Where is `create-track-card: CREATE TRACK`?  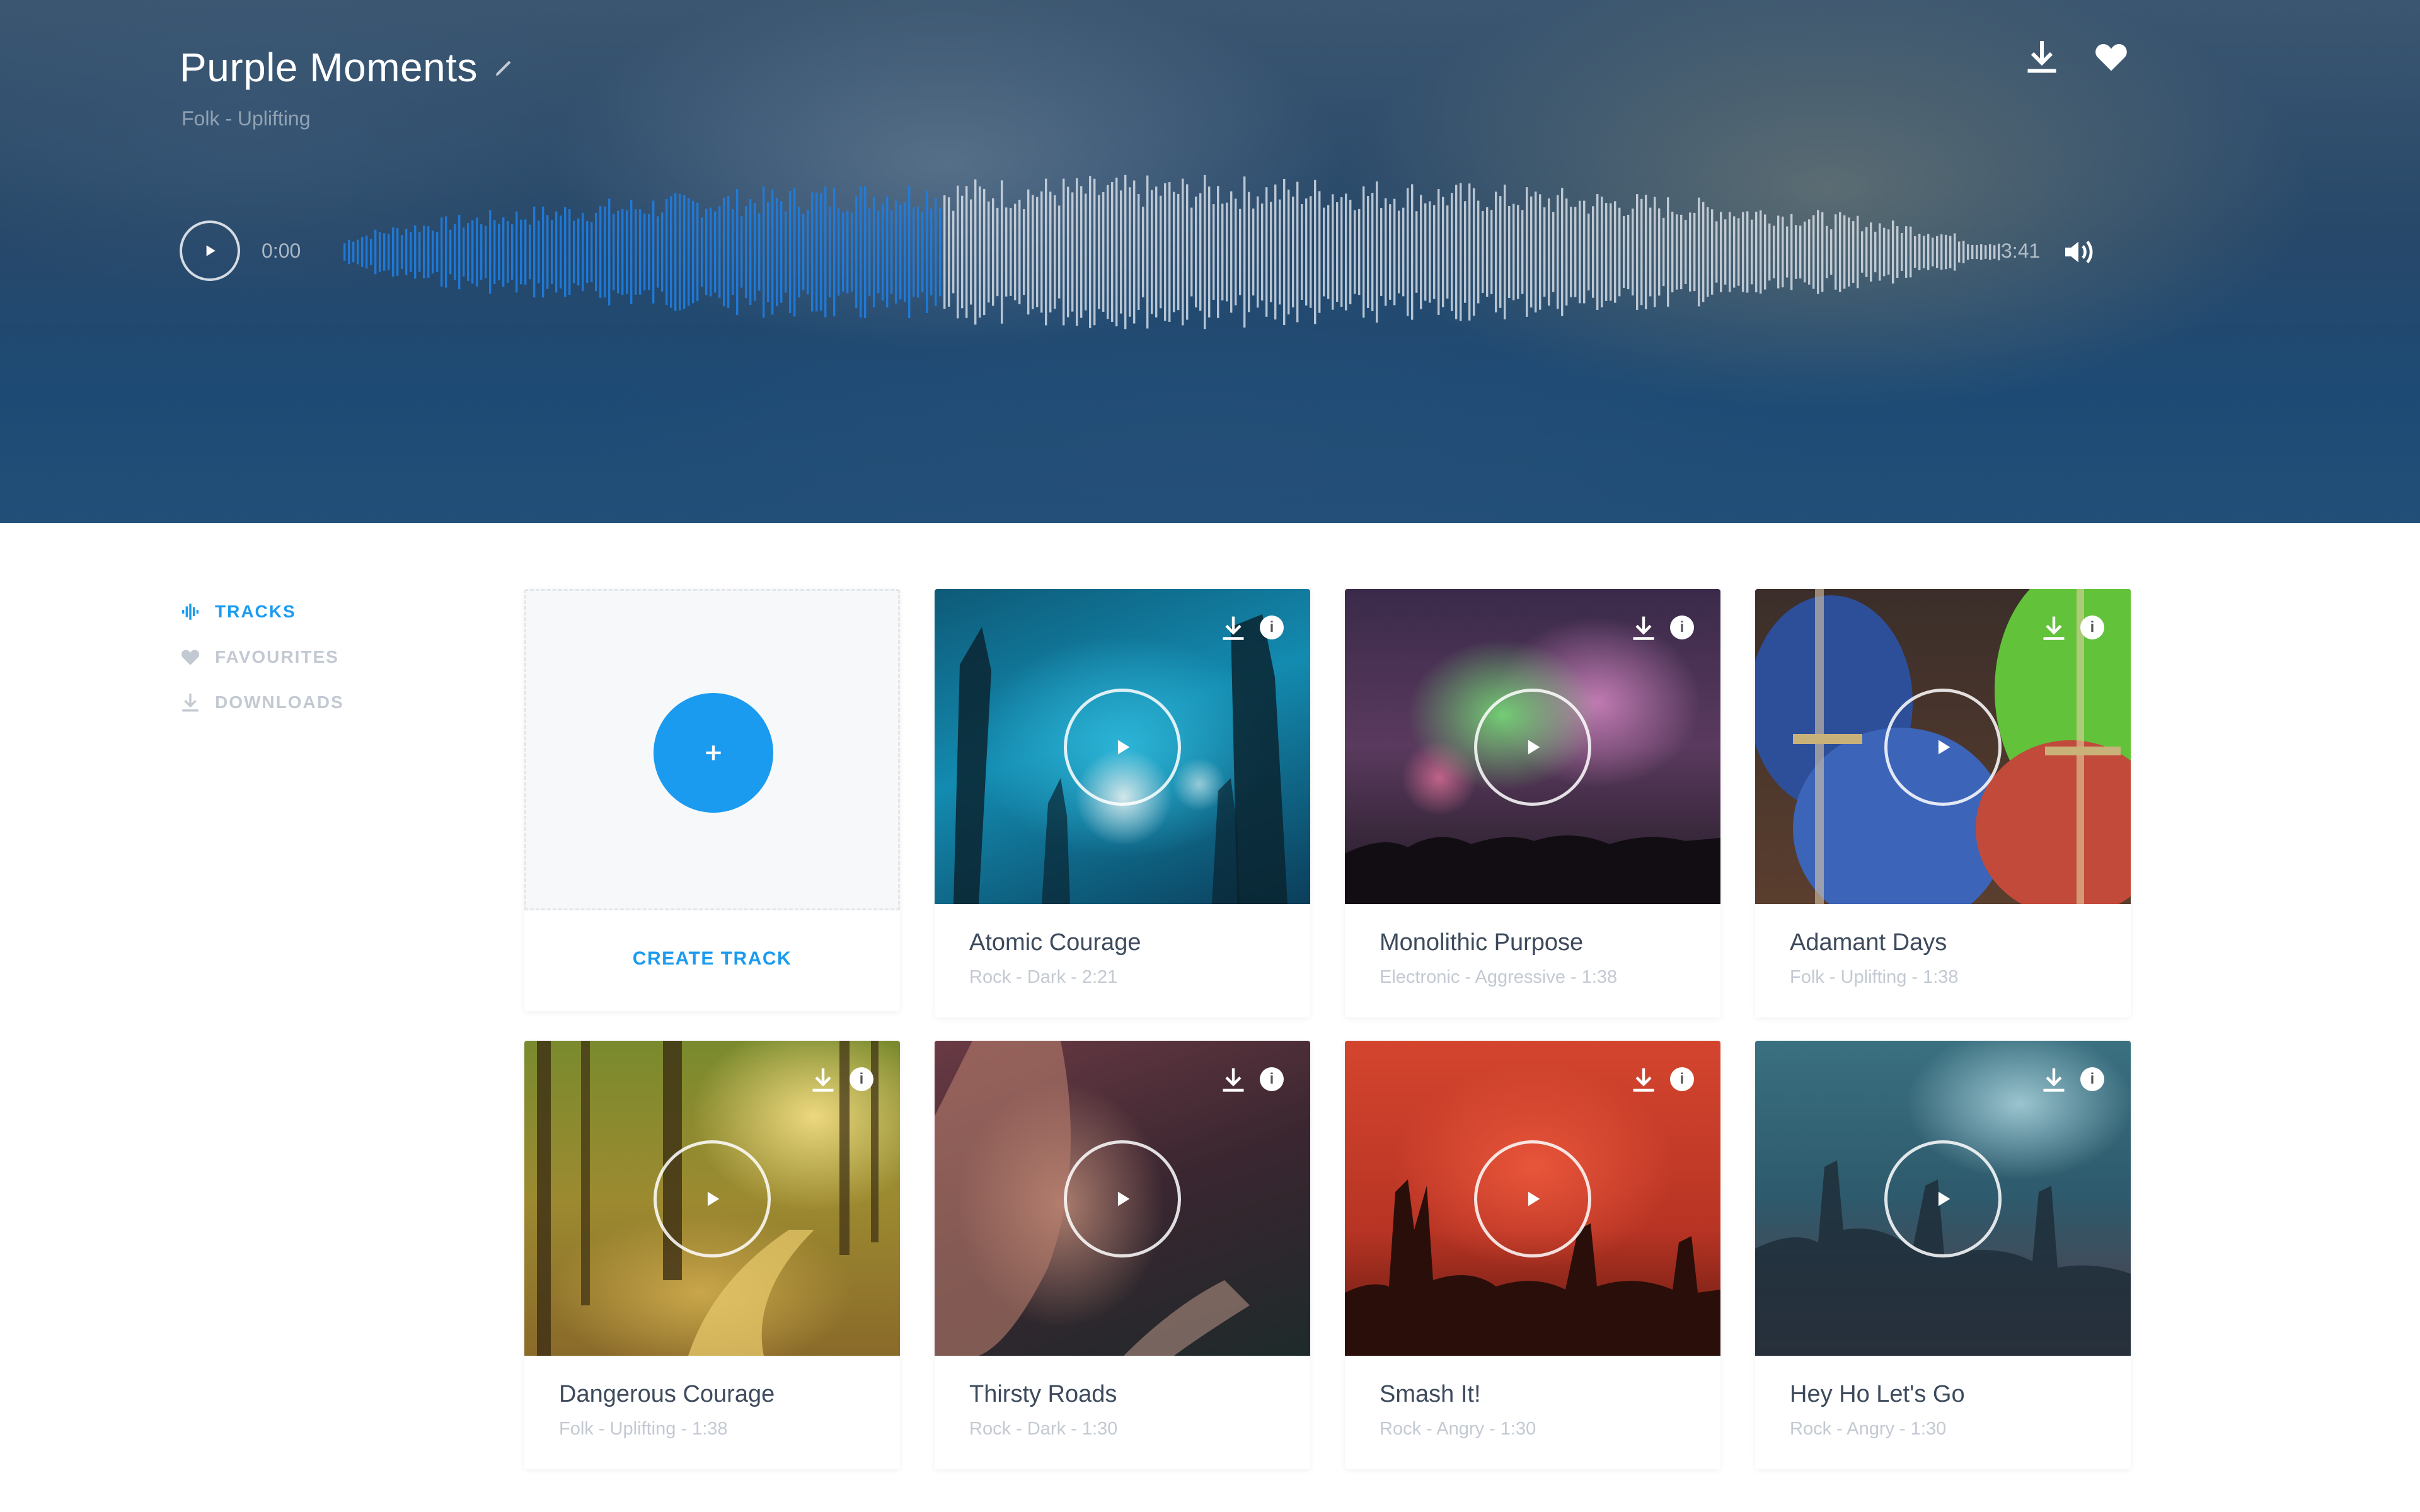
create-track-card: CREATE TRACK is located at coordinates (712, 800).